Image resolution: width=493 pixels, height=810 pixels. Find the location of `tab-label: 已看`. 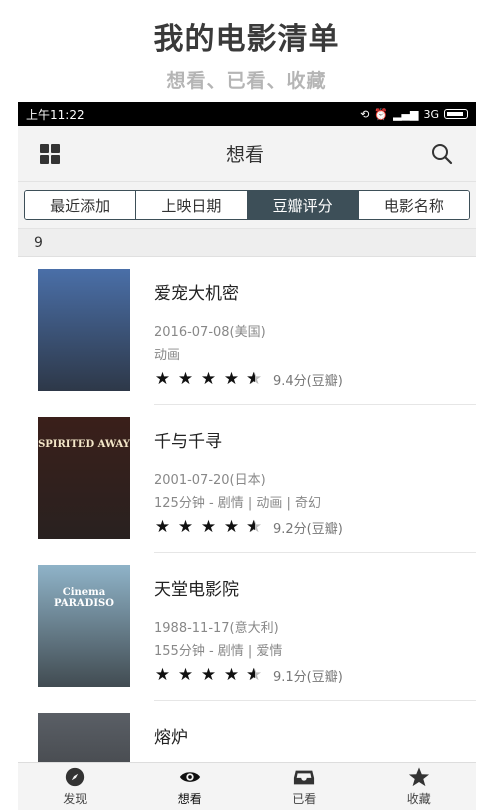

tab-label: 已看 is located at coordinates (304, 799).